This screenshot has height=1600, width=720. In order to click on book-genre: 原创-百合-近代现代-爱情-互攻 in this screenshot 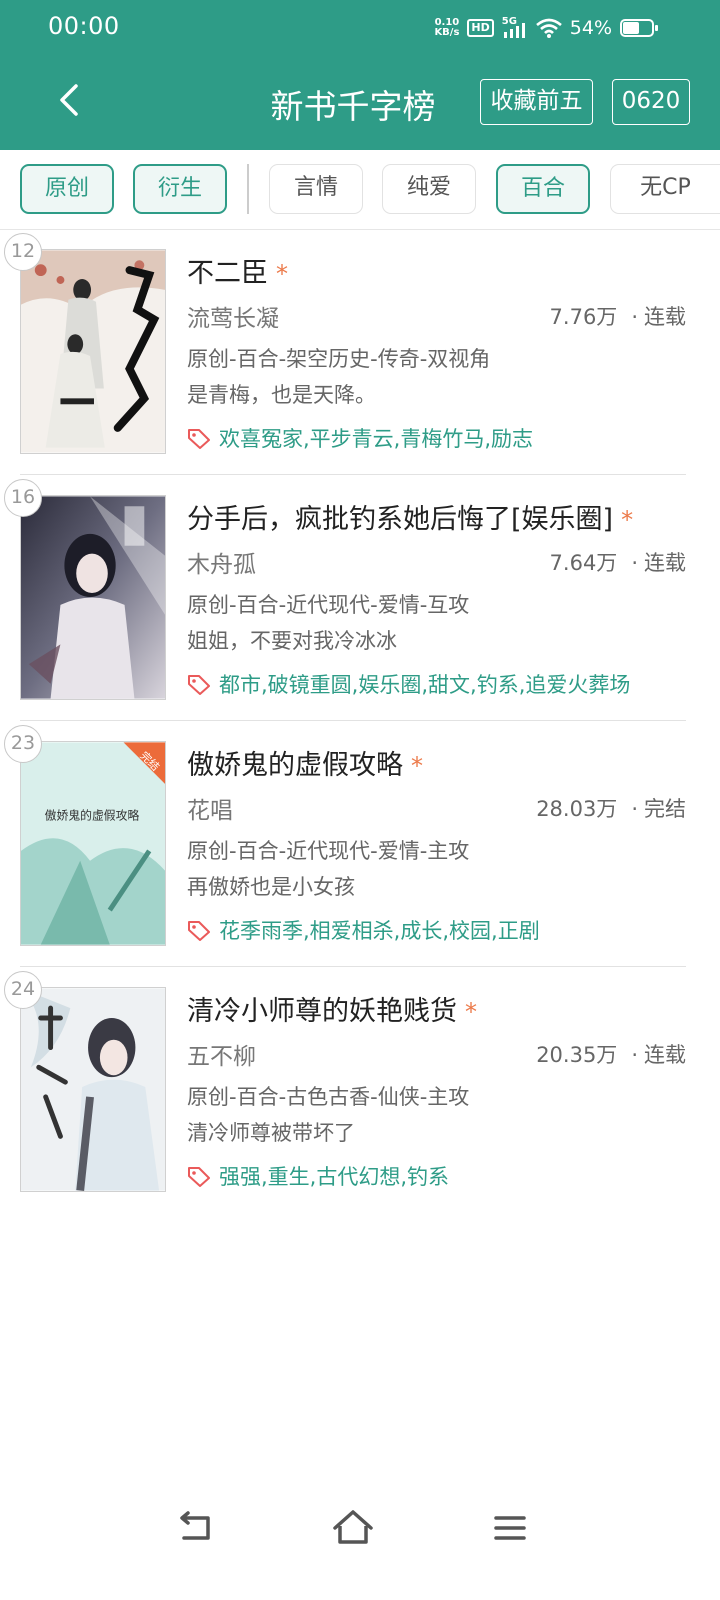, I will do `click(328, 605)`.